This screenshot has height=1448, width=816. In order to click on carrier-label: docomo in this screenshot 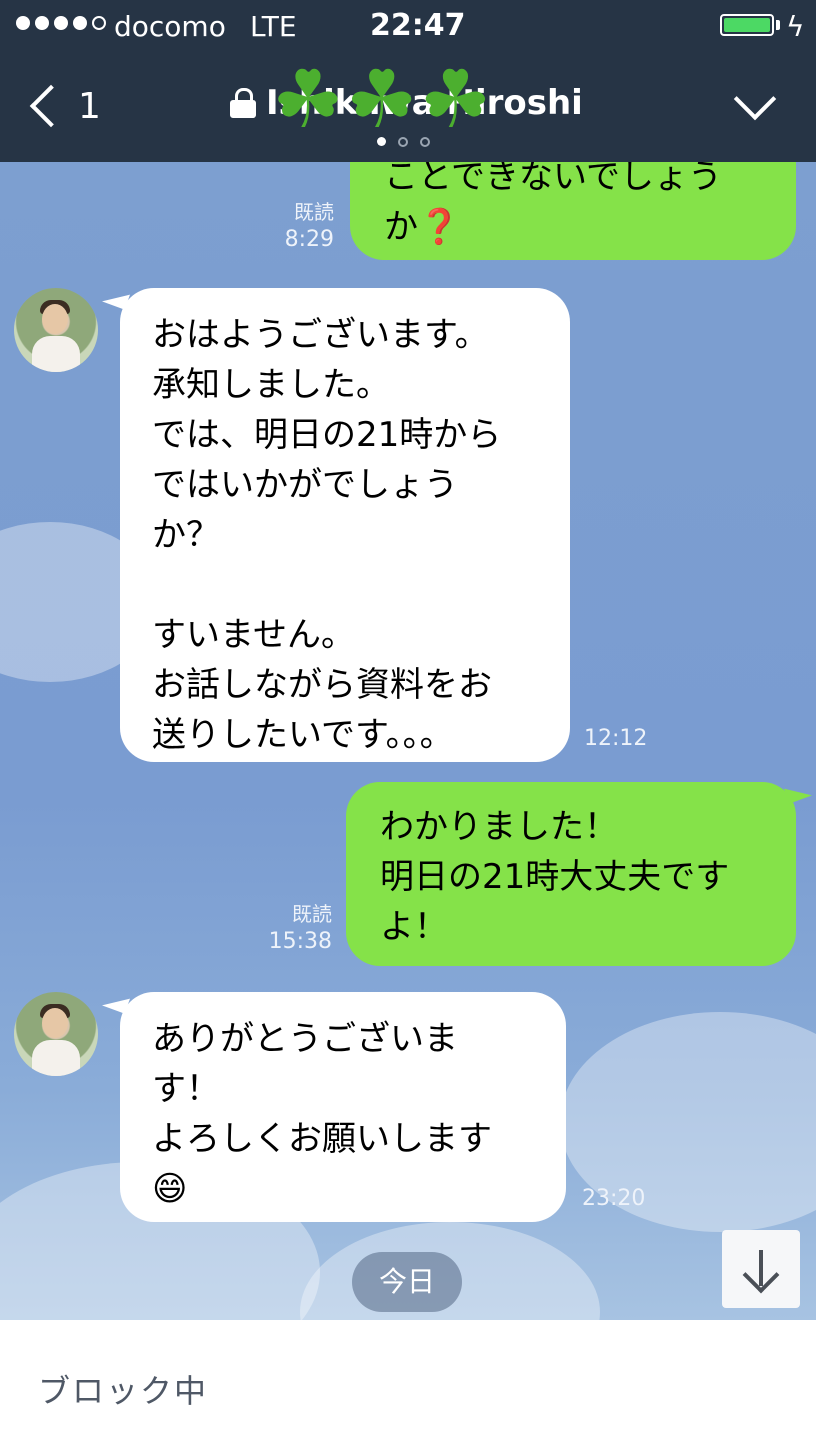, I will do `click(170, 26)`.